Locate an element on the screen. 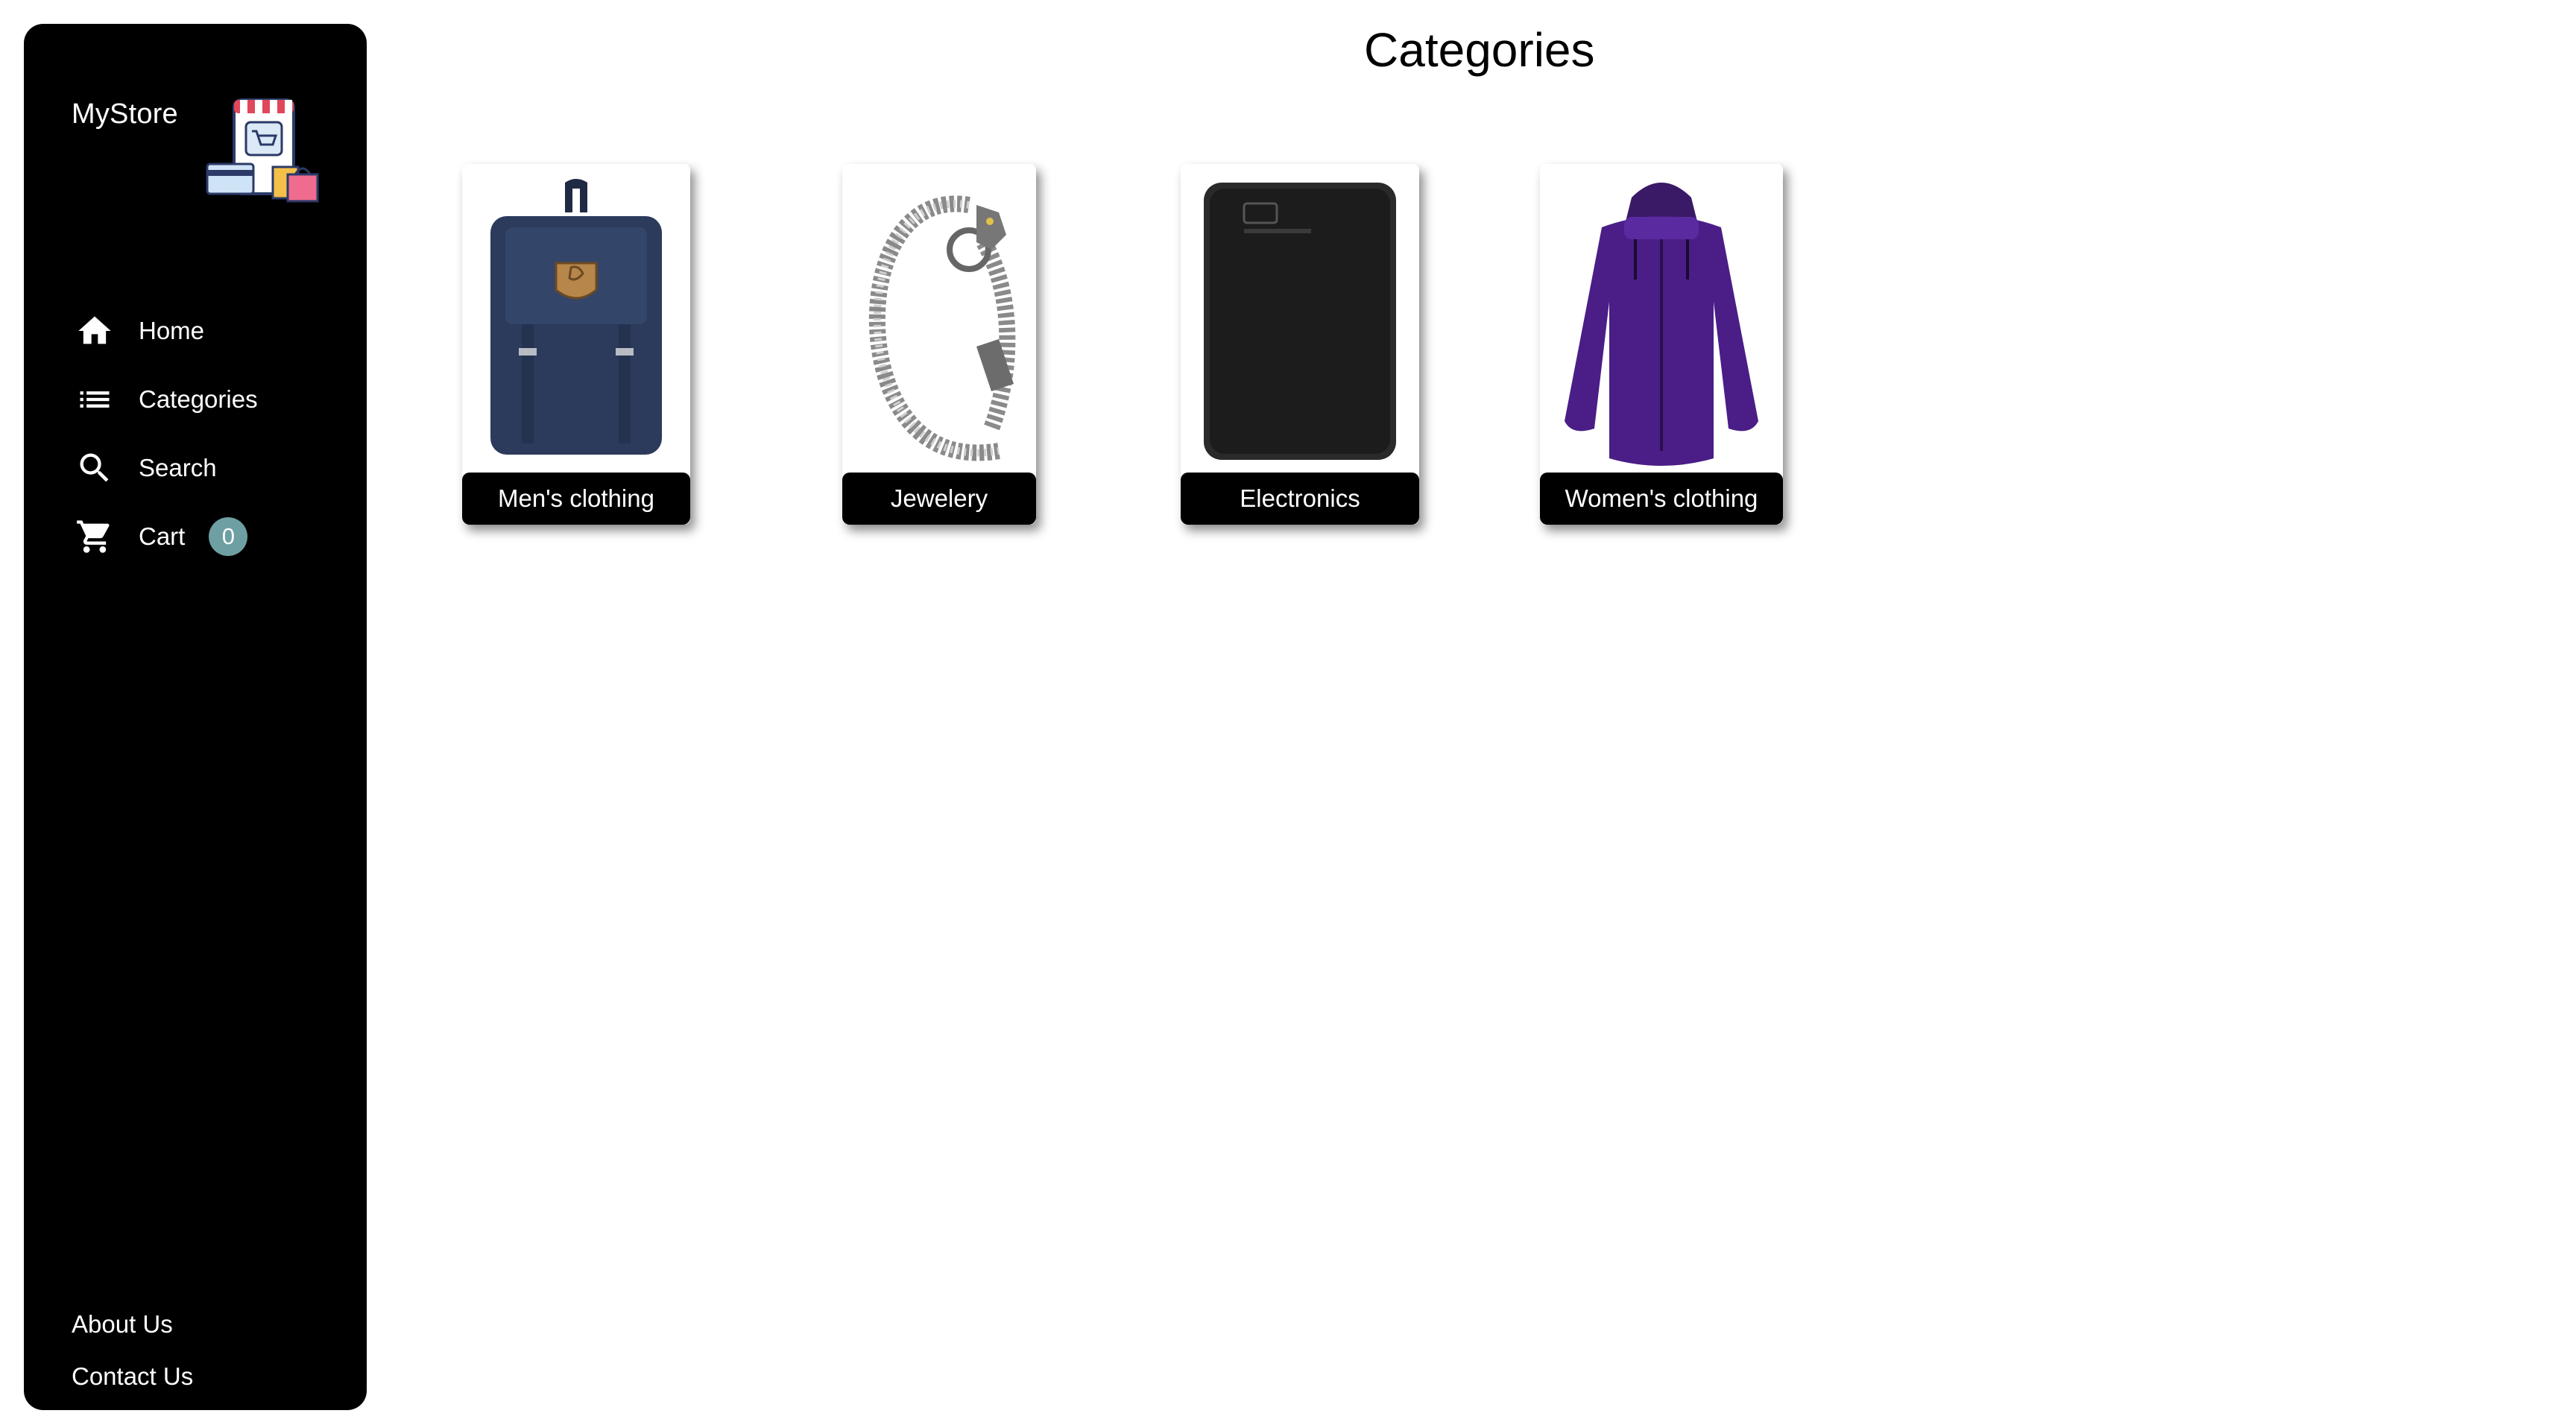 The height and width of the screenshot is (1428, 2576). sidebar-item-categories: Categories is located at coordinates (165, 399).